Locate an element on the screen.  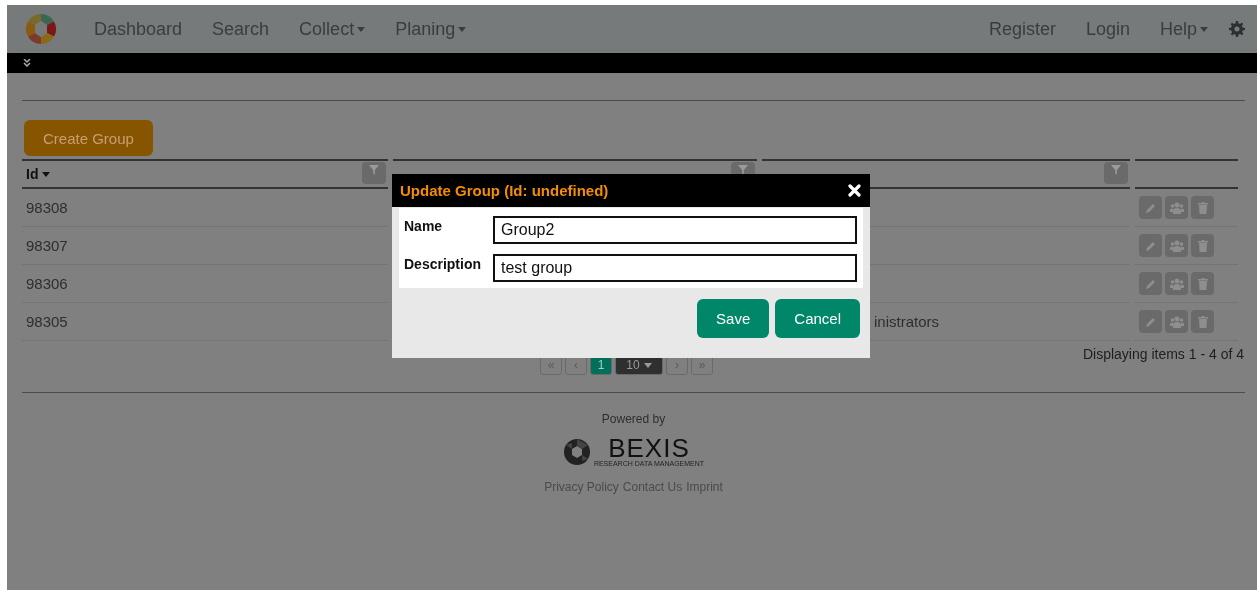
nav-link: Search is located at coordinates (241, 29).